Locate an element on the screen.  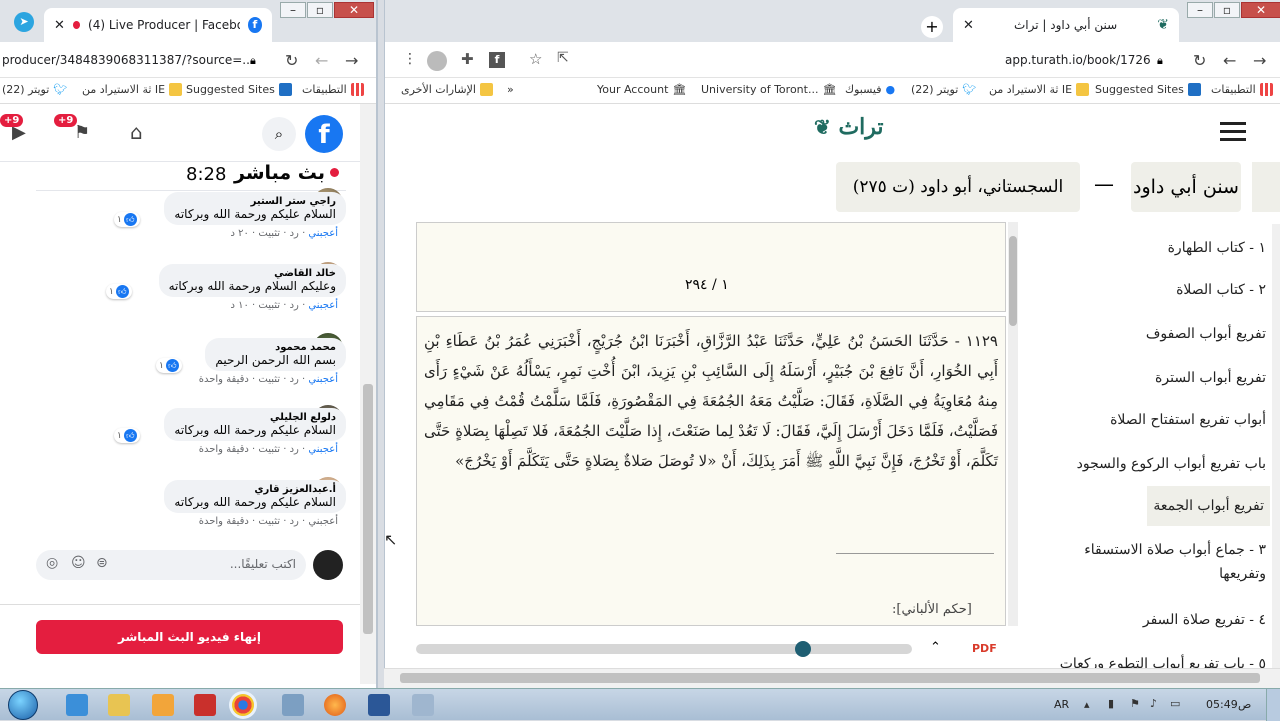
network-icon: ▮ is located at coordinates (1111, 703).